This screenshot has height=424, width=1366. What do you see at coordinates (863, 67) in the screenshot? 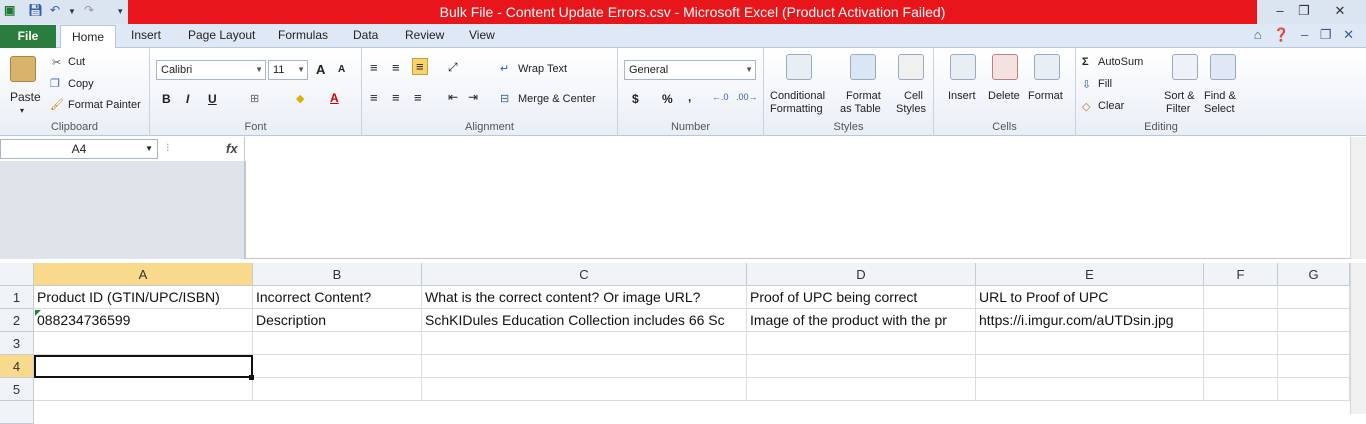
I see `format-as-table-icon` at bounding box center [863, 67].